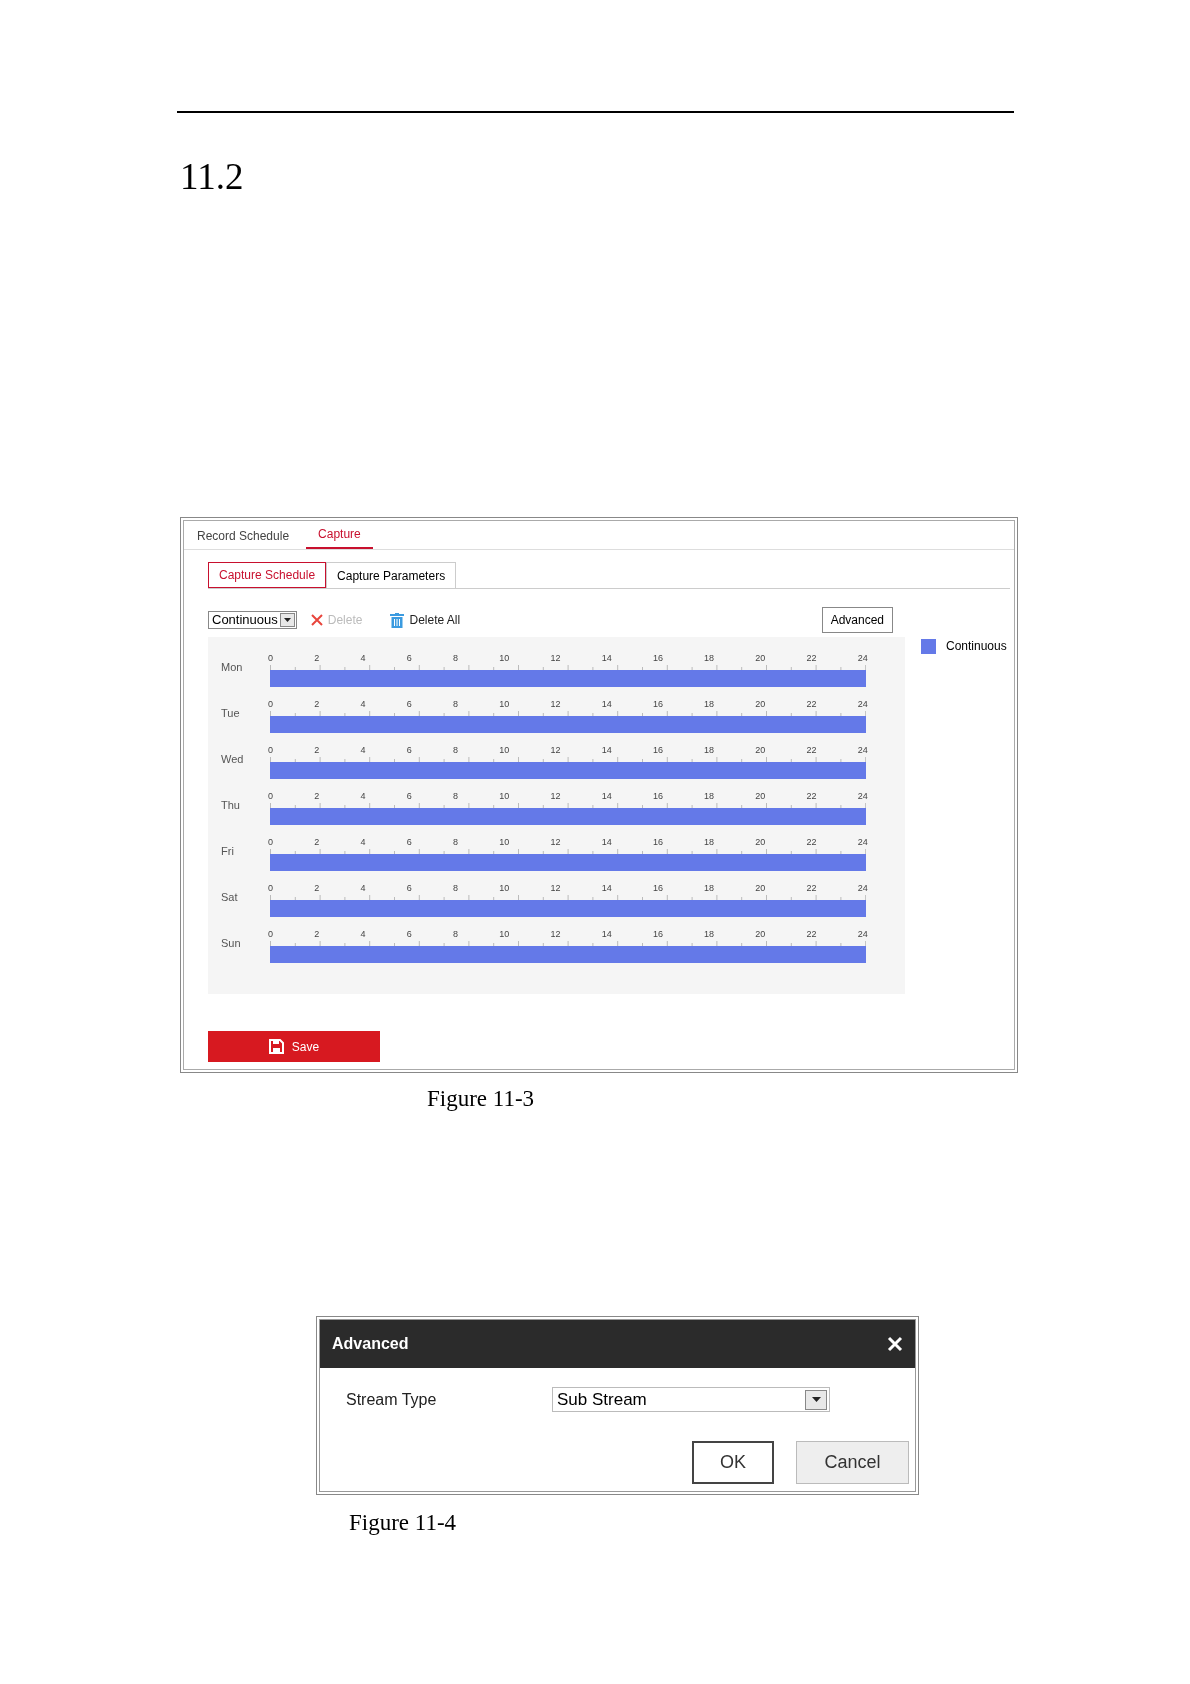  I want to click on delete-all-button: Delete All, so click(425, 620).